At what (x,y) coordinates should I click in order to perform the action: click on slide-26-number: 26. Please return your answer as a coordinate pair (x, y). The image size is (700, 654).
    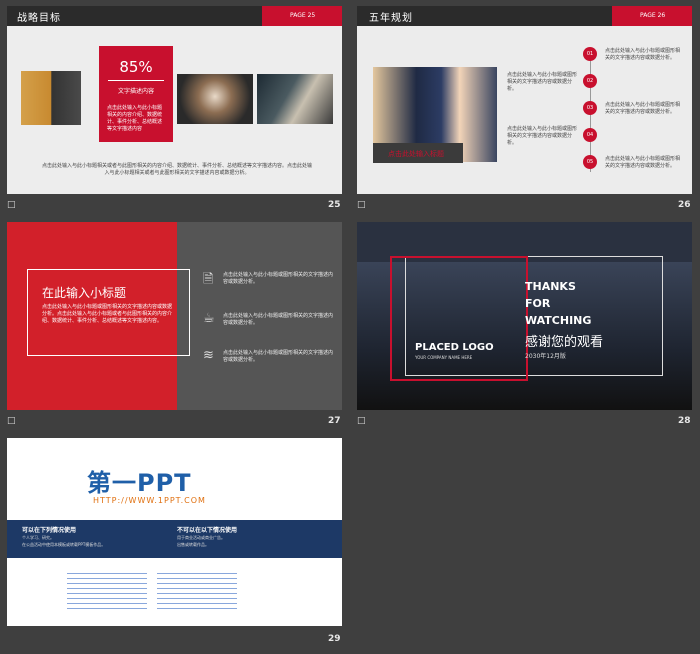
    Looking at the image, I should click on (684, 205).